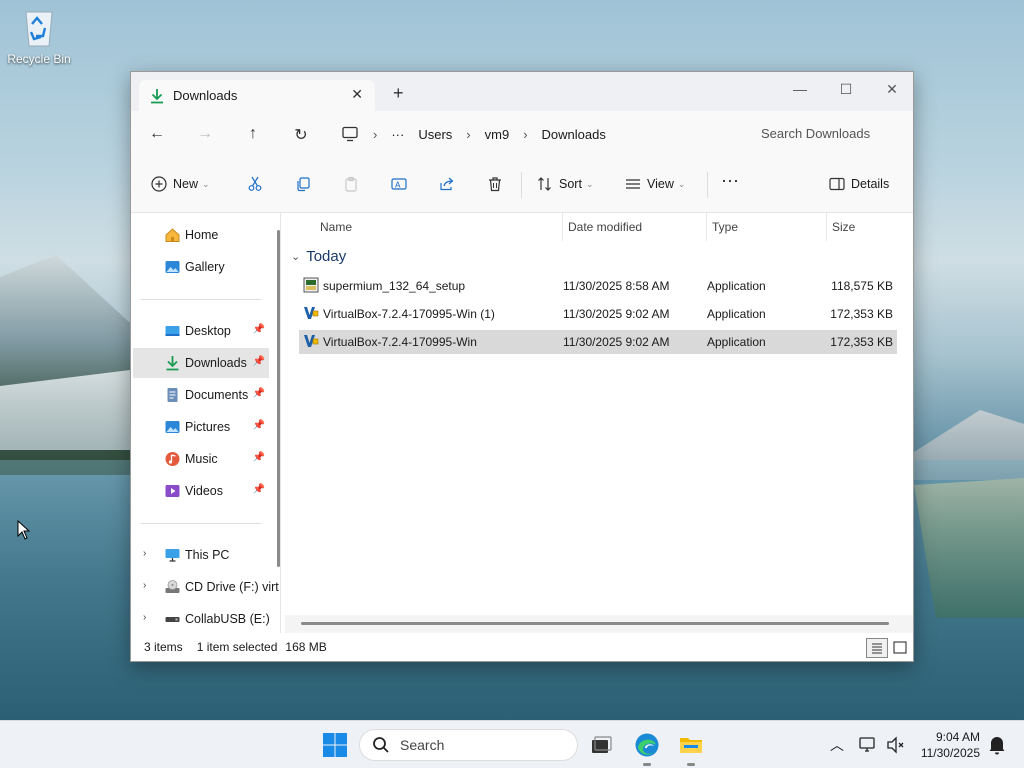  I want to click on network-icon, so click(868, 745).